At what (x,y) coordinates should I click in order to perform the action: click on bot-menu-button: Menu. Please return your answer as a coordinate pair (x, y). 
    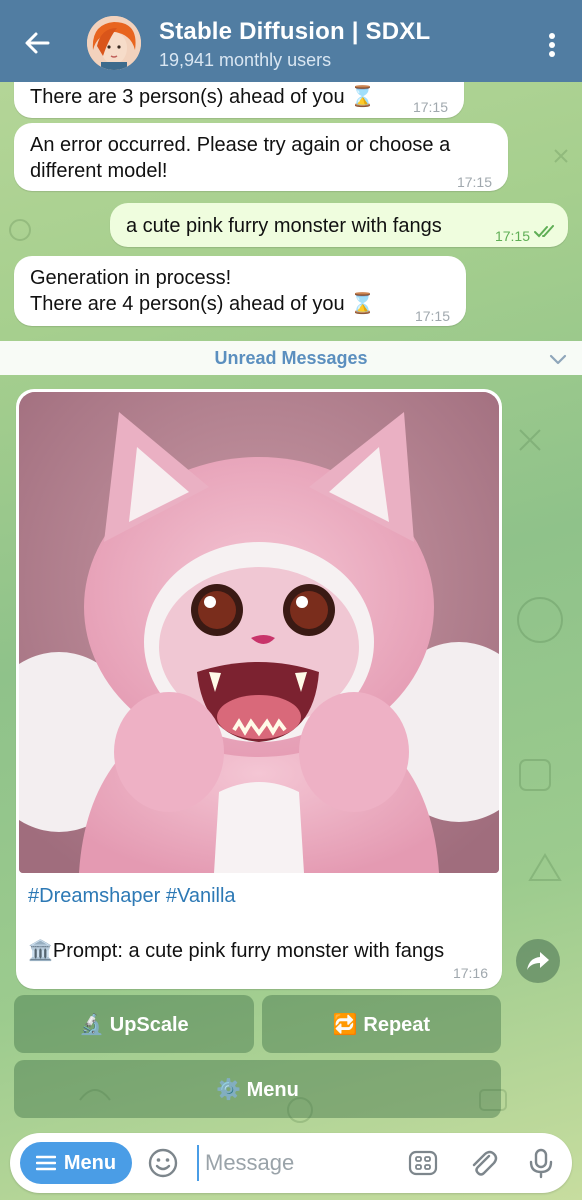
    Looking at the image, I should click on (76, 1163).